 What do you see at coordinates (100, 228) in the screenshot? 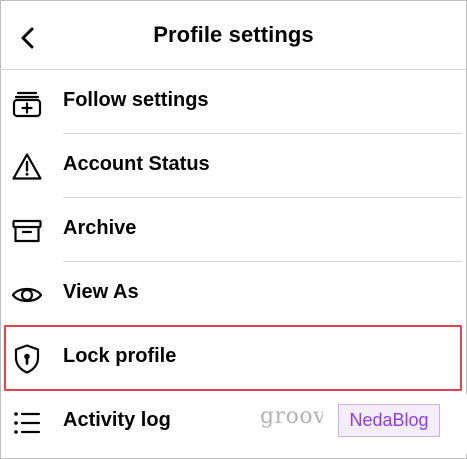
I see `menu-item-label: Archive` at bounding box center [100, 228].